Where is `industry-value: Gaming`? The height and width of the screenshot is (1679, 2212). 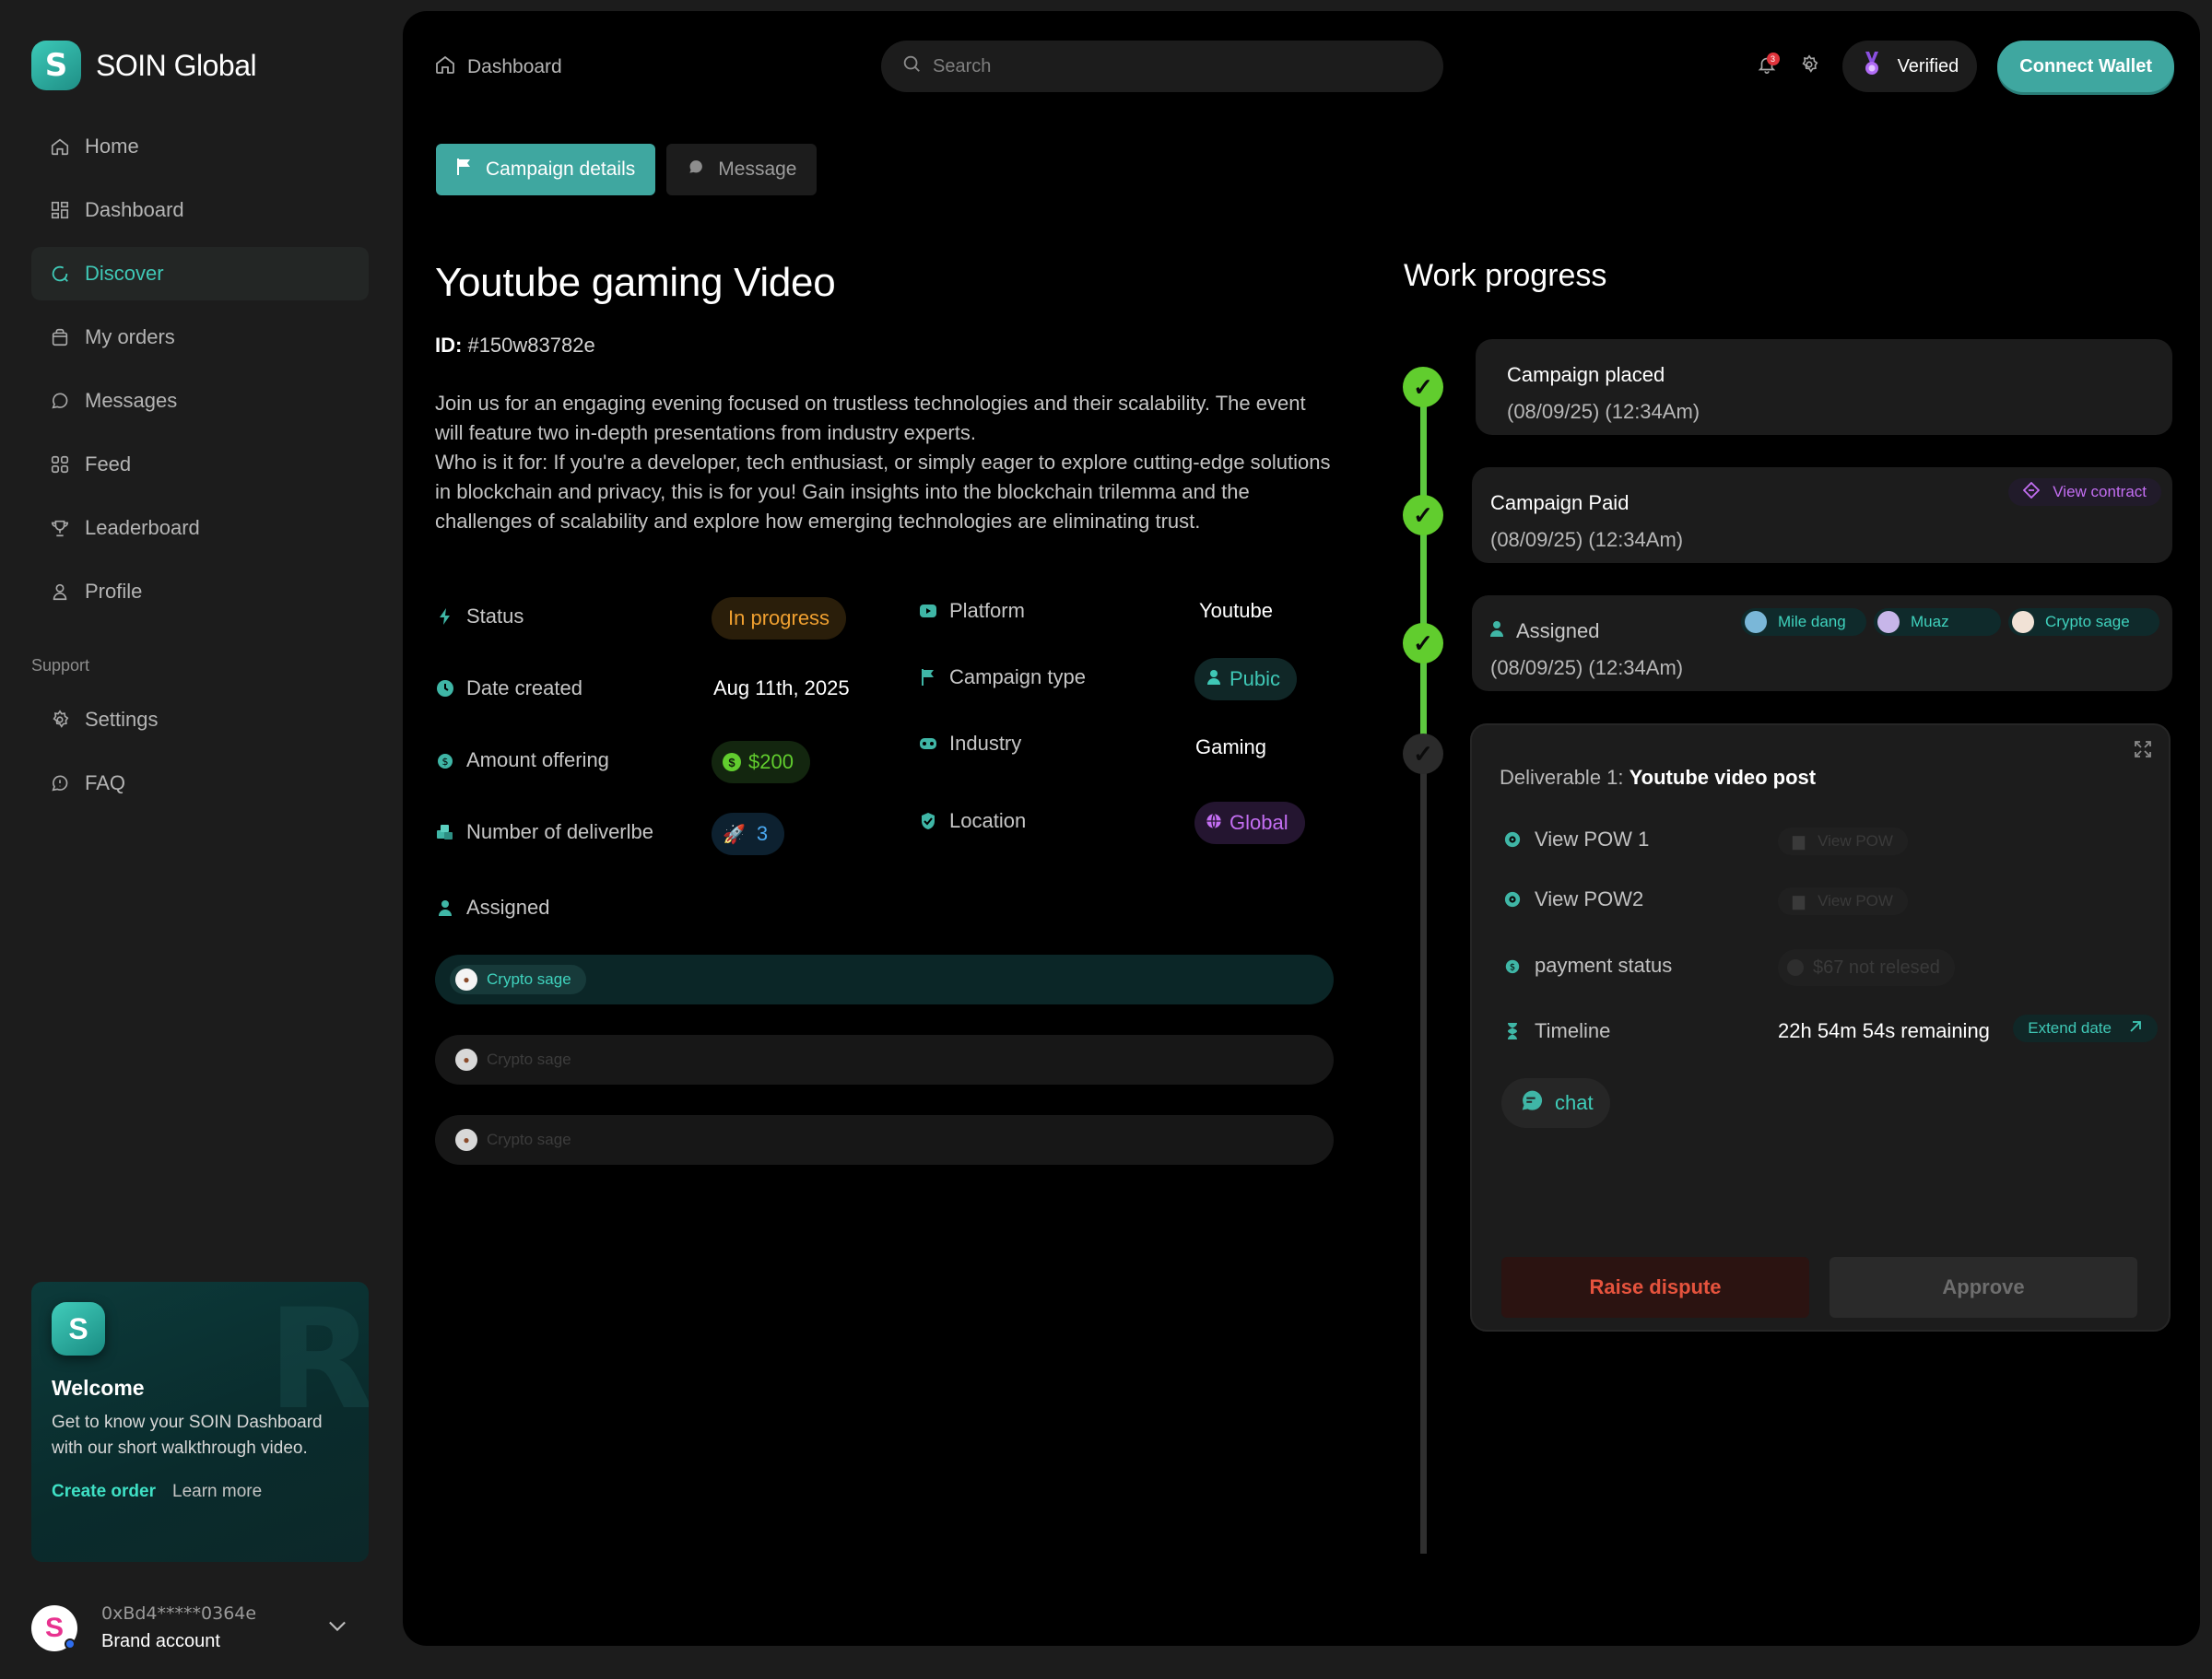 industry-value: Gaming is located at coordinates (1231, 746).